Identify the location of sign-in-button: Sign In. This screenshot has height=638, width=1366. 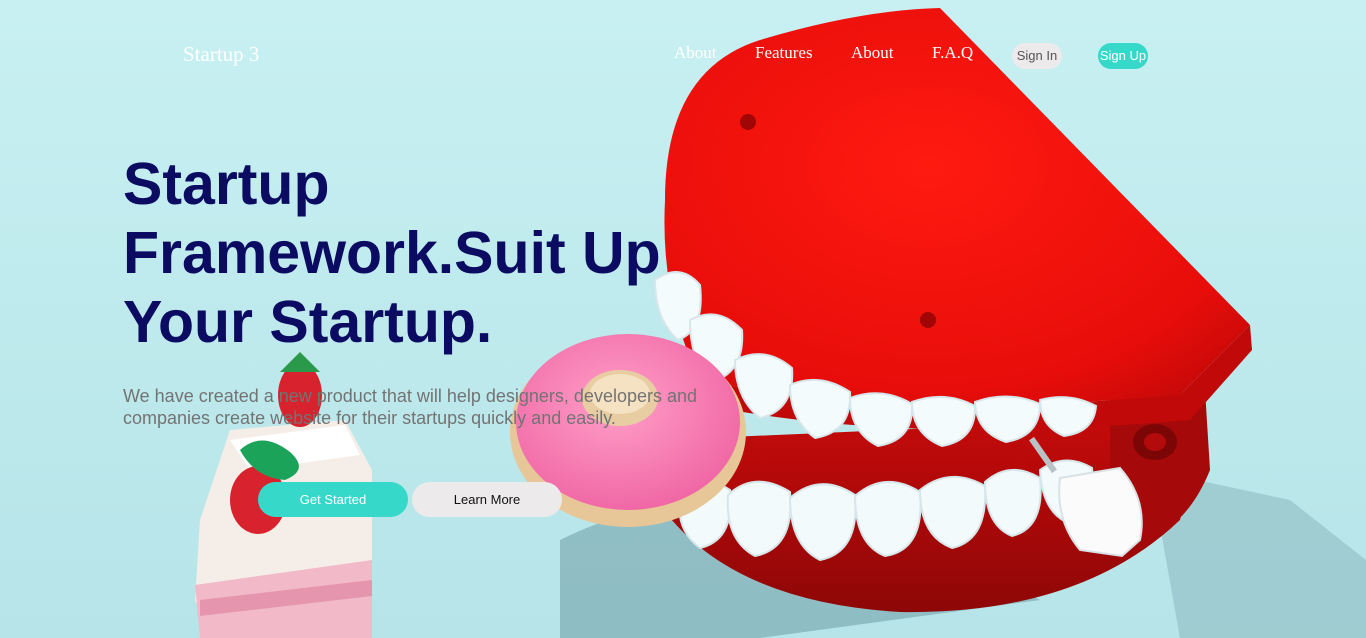
(1037, 56).